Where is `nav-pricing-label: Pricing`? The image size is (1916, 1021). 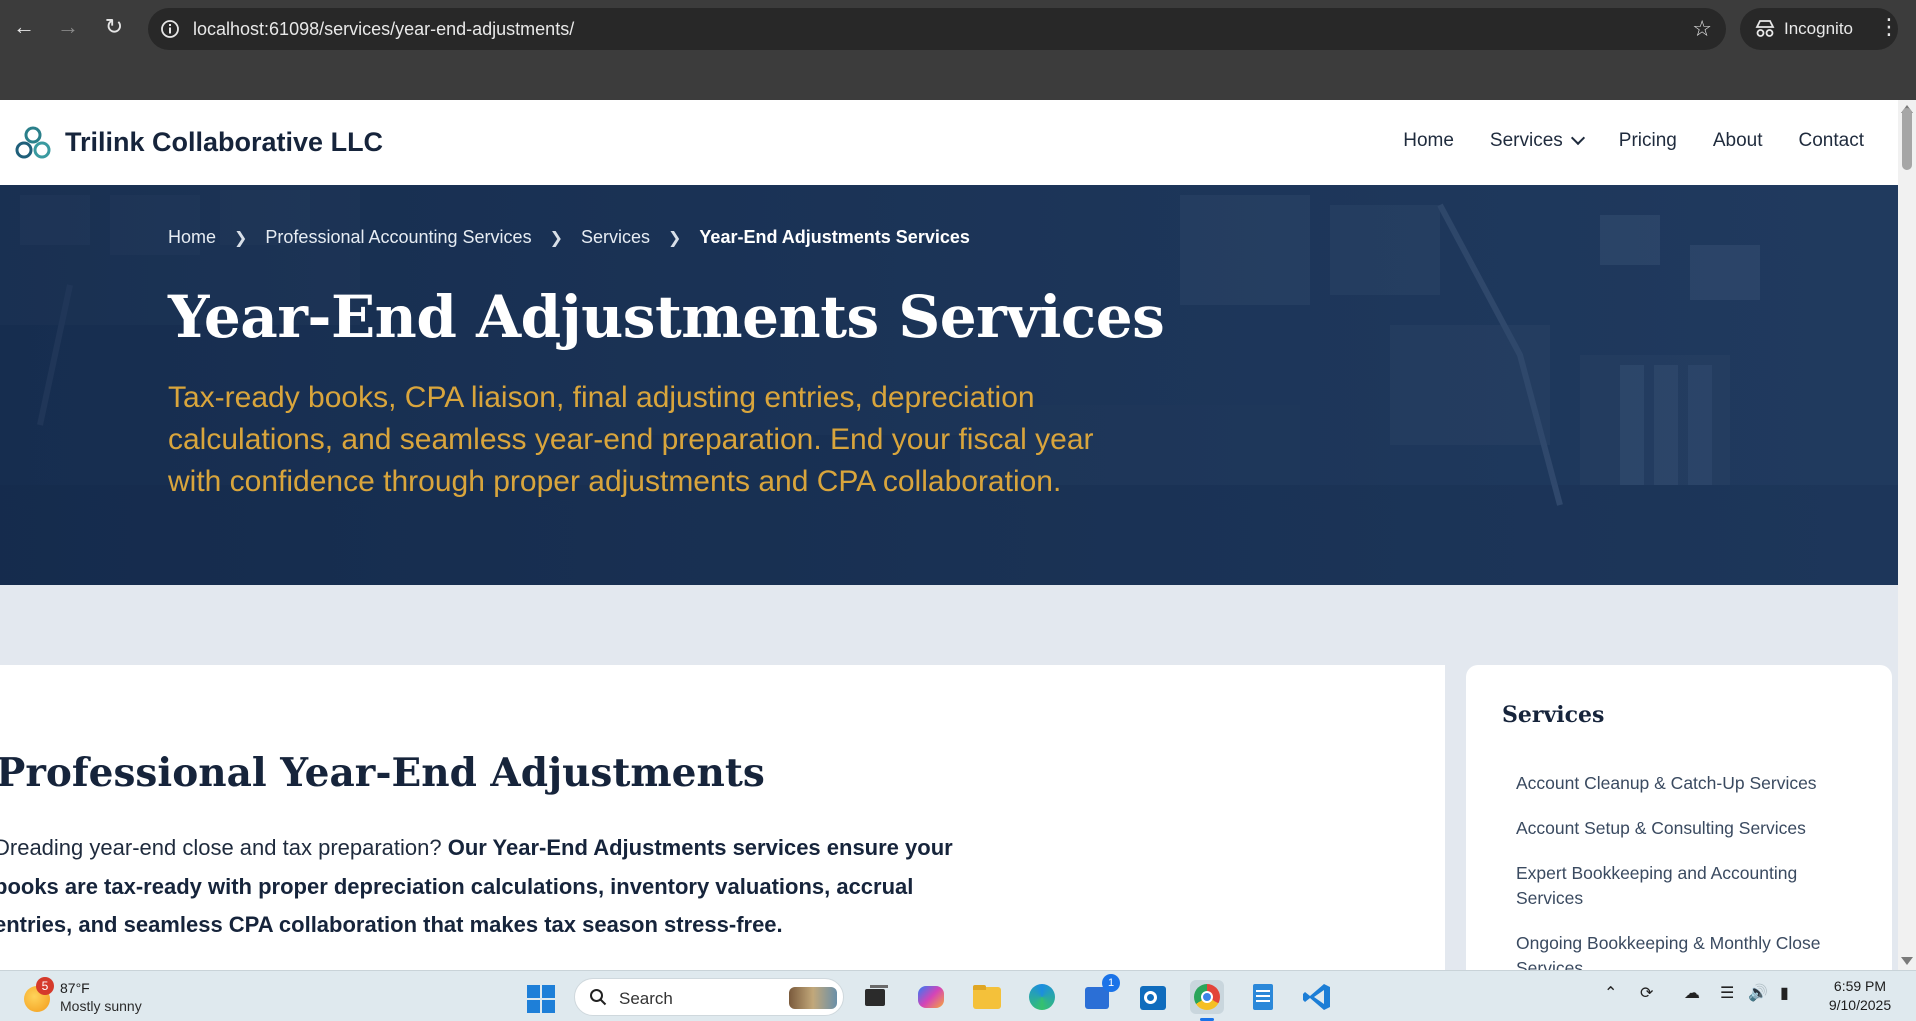 nav-pricing-label: Pricing is located at coordinates (1647, 140).